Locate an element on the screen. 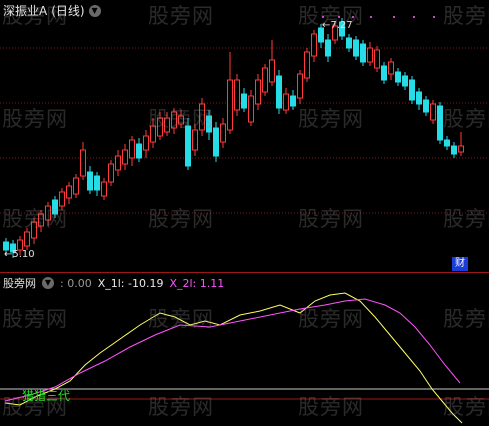  x2-value: X_2l: 1.11 is located at coordinates (197, 283).